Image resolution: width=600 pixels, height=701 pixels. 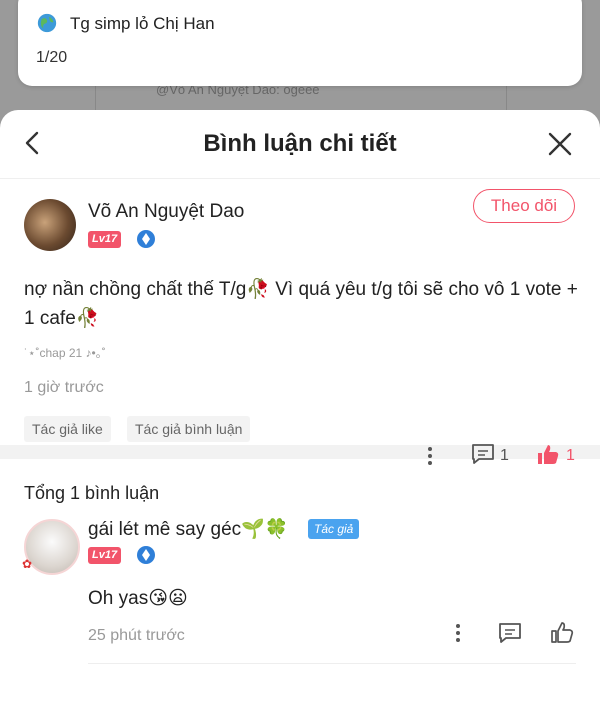 What do you see at coordinates (570, 455) in the screenshot?
I see `like-count: 1` at bounding box center [570, 455].